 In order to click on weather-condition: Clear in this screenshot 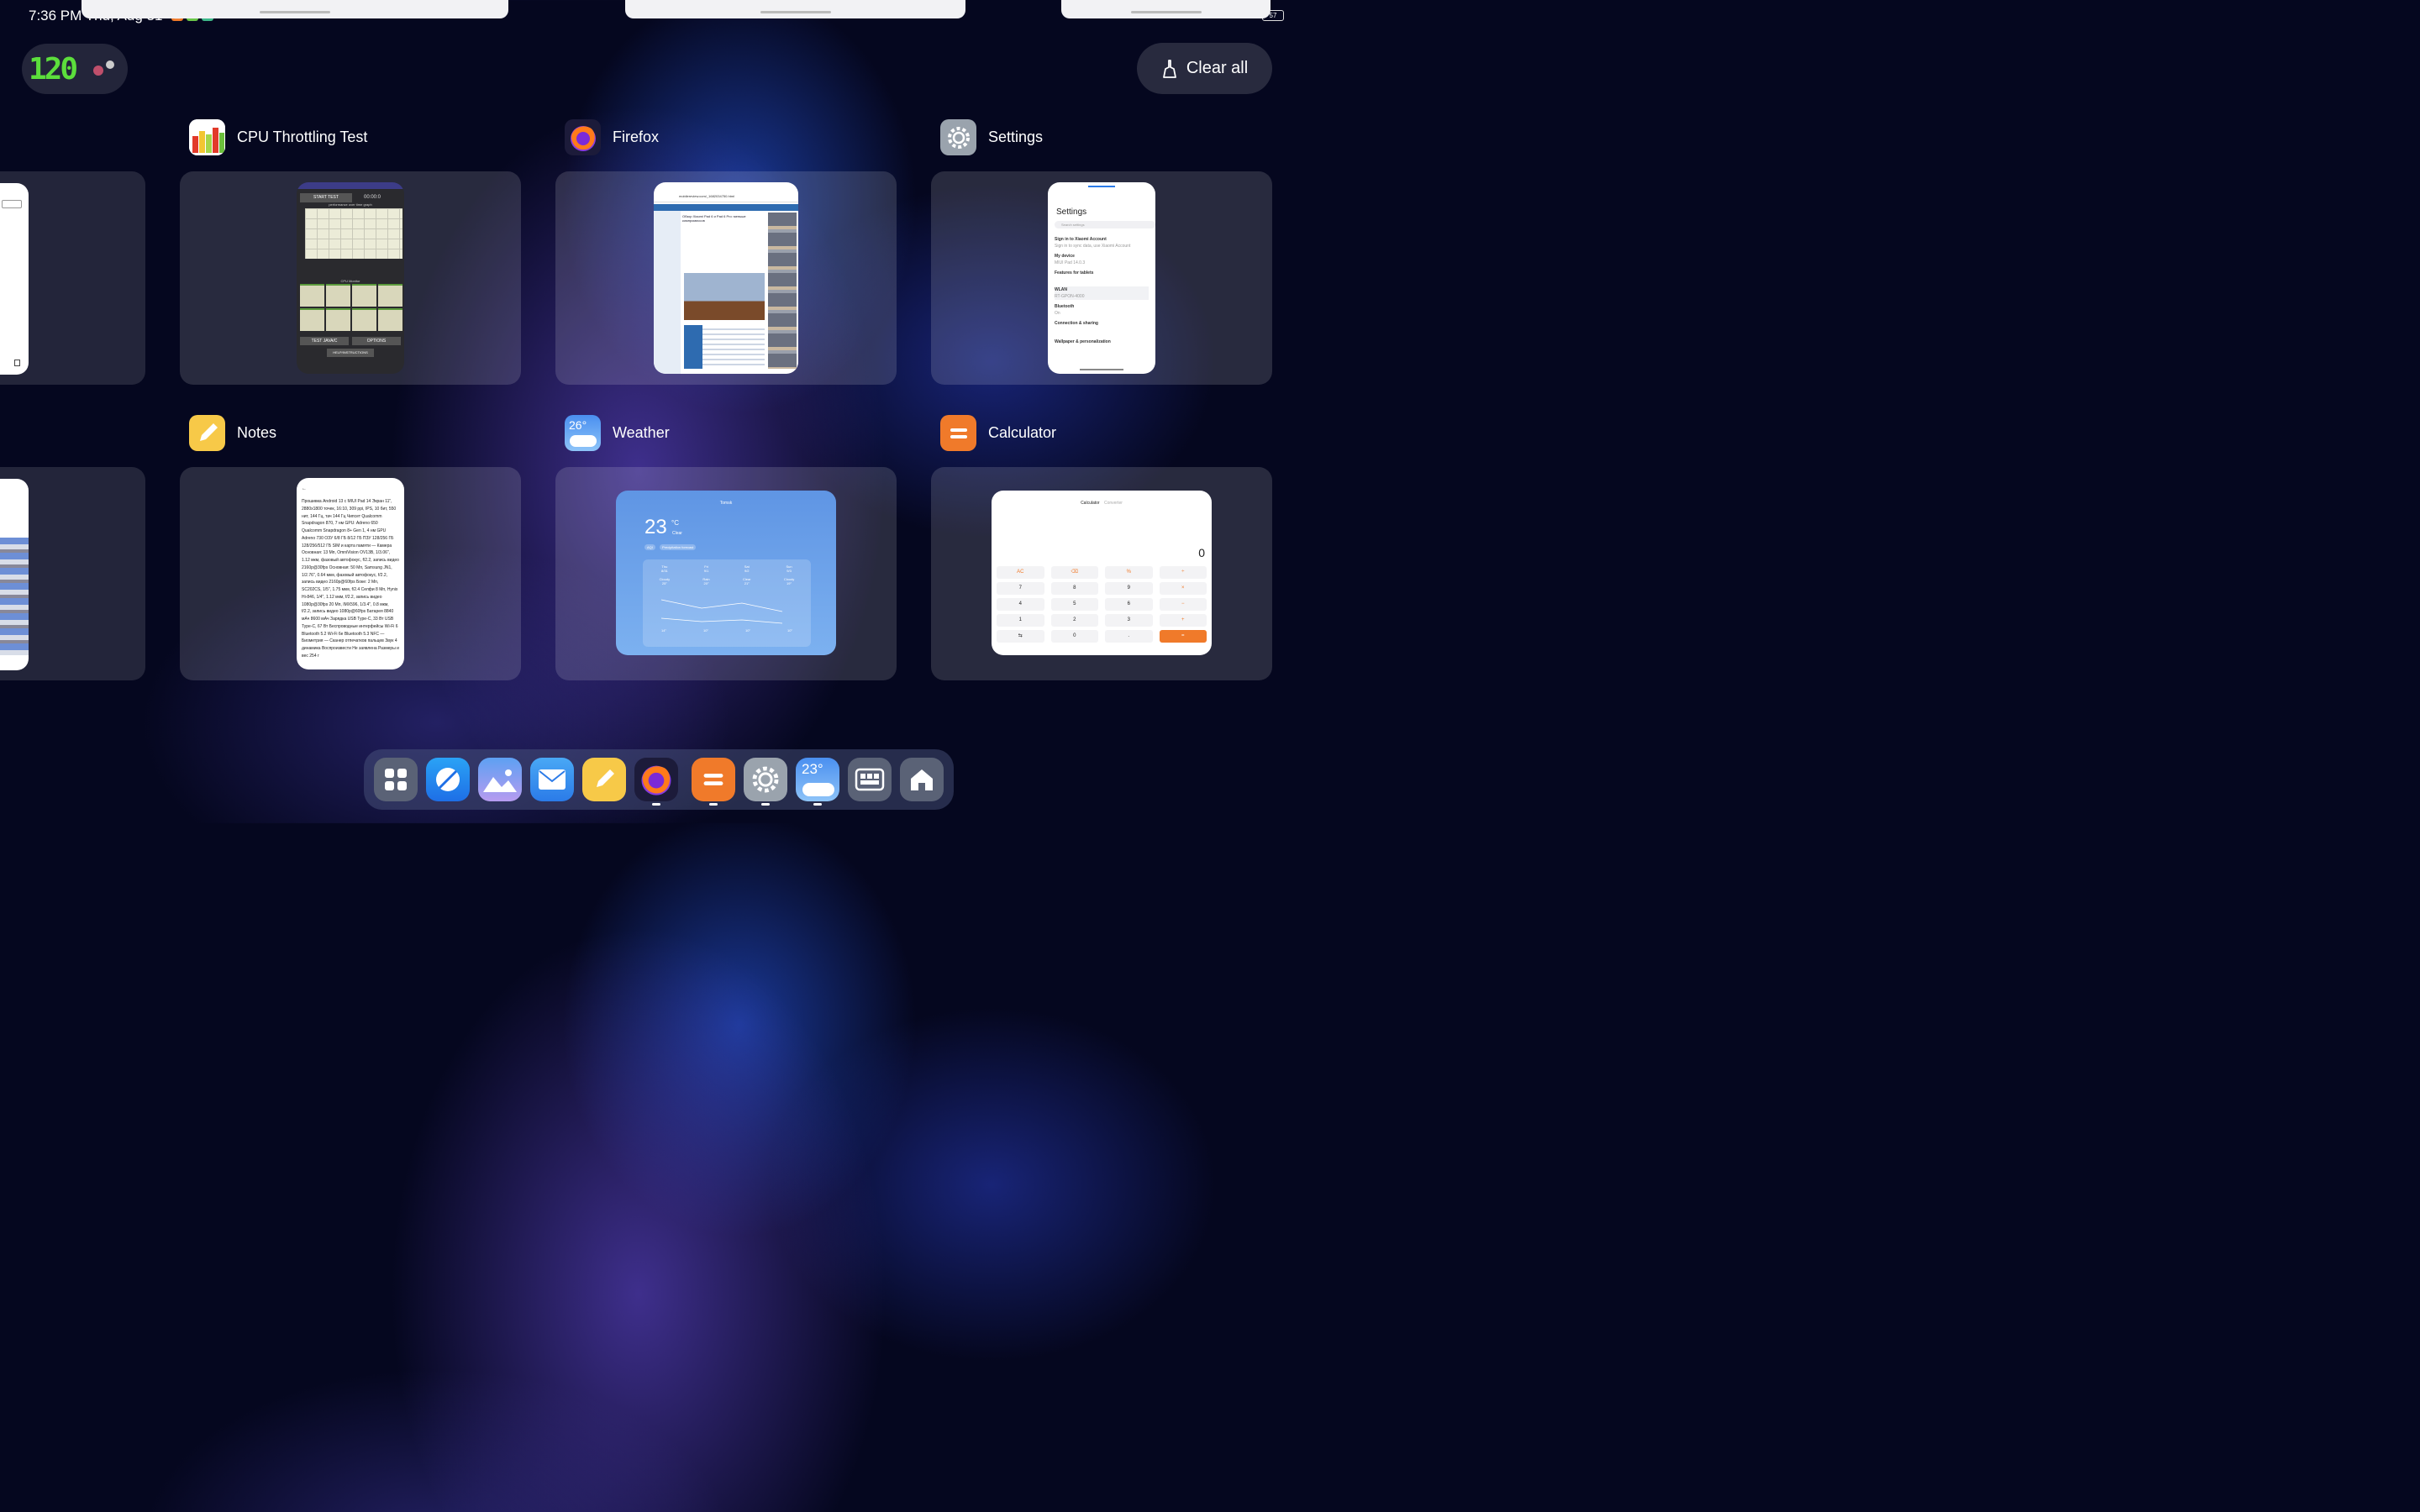, I will do `click(677, 533)`.